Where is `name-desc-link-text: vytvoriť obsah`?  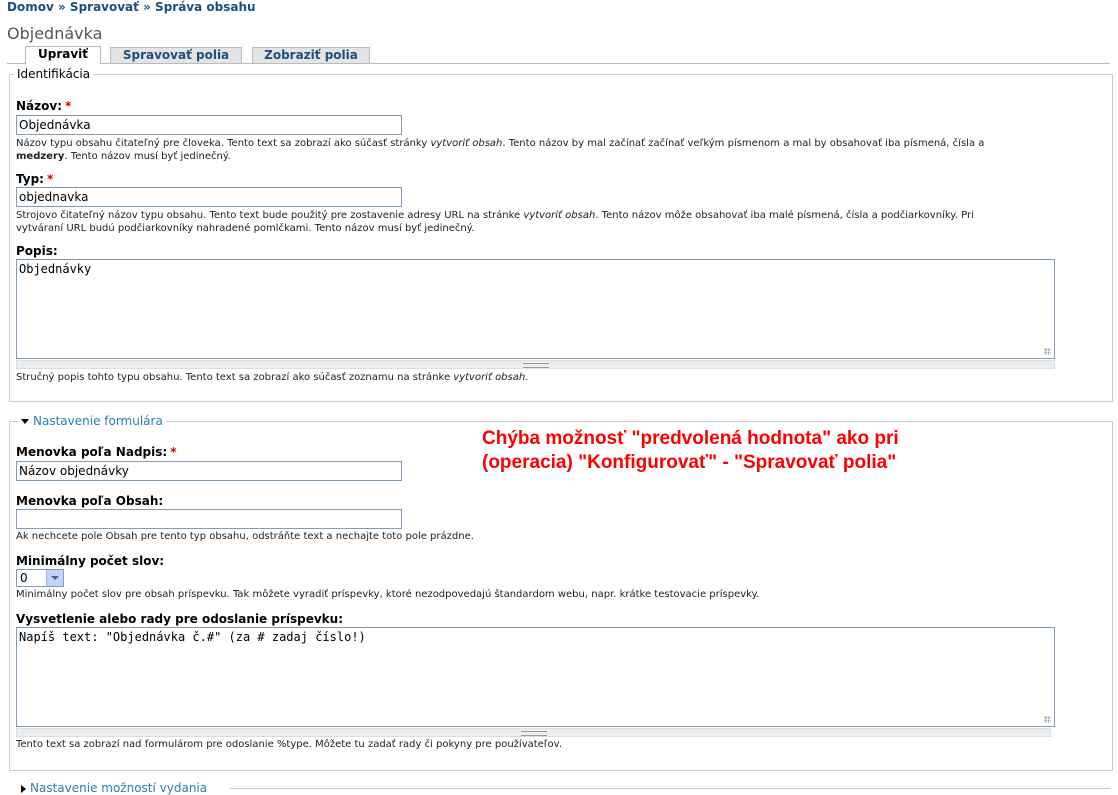
name-desc-link-text: vytvoriť obsah is located at coordinates (466, 143).